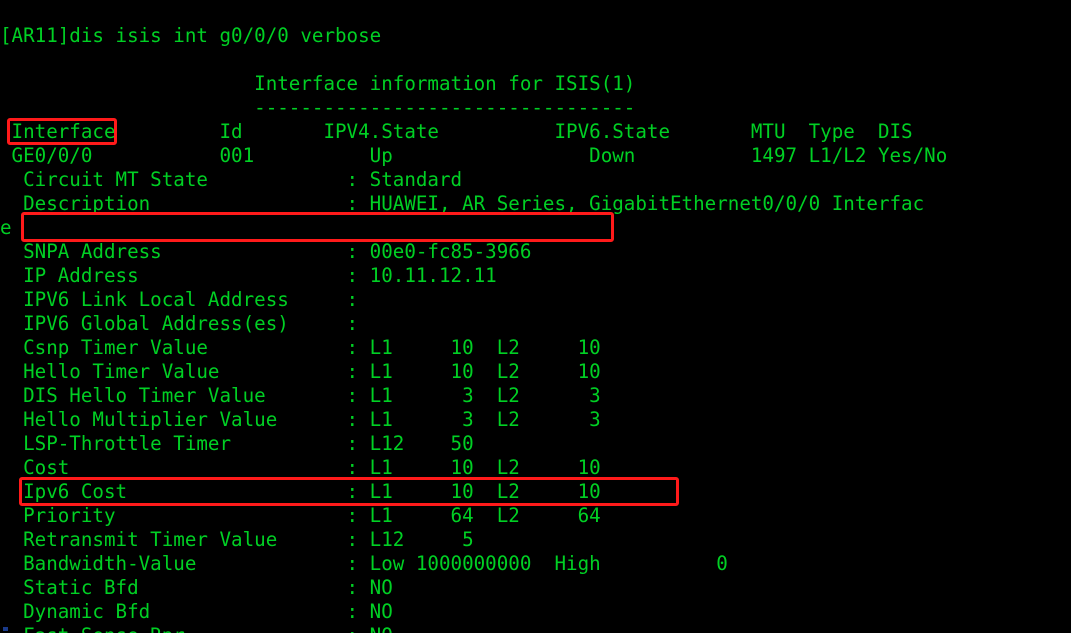  Describe the element at coordinates (300, 371) in the screenshot. I see `detail-hello-timer-value: Hello Timer Value : L1 10 L2 10` at that location.